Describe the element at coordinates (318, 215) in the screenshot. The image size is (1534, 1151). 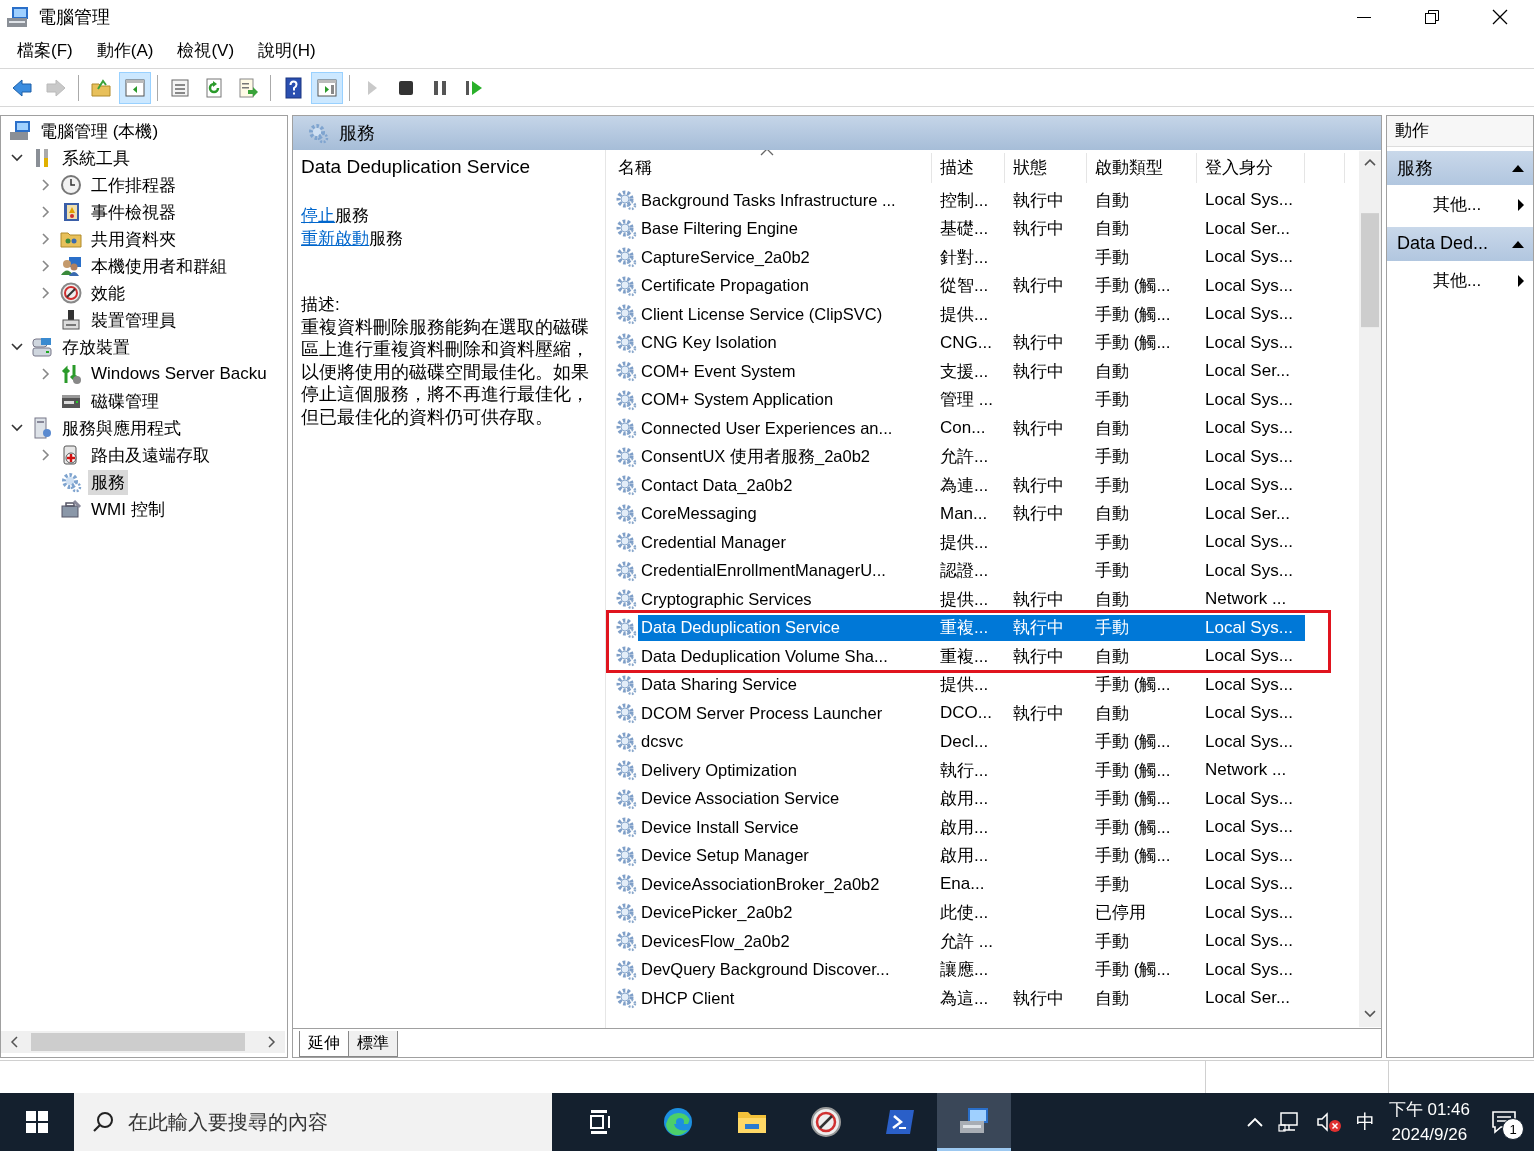
I see `action-link: 停止` at that location.